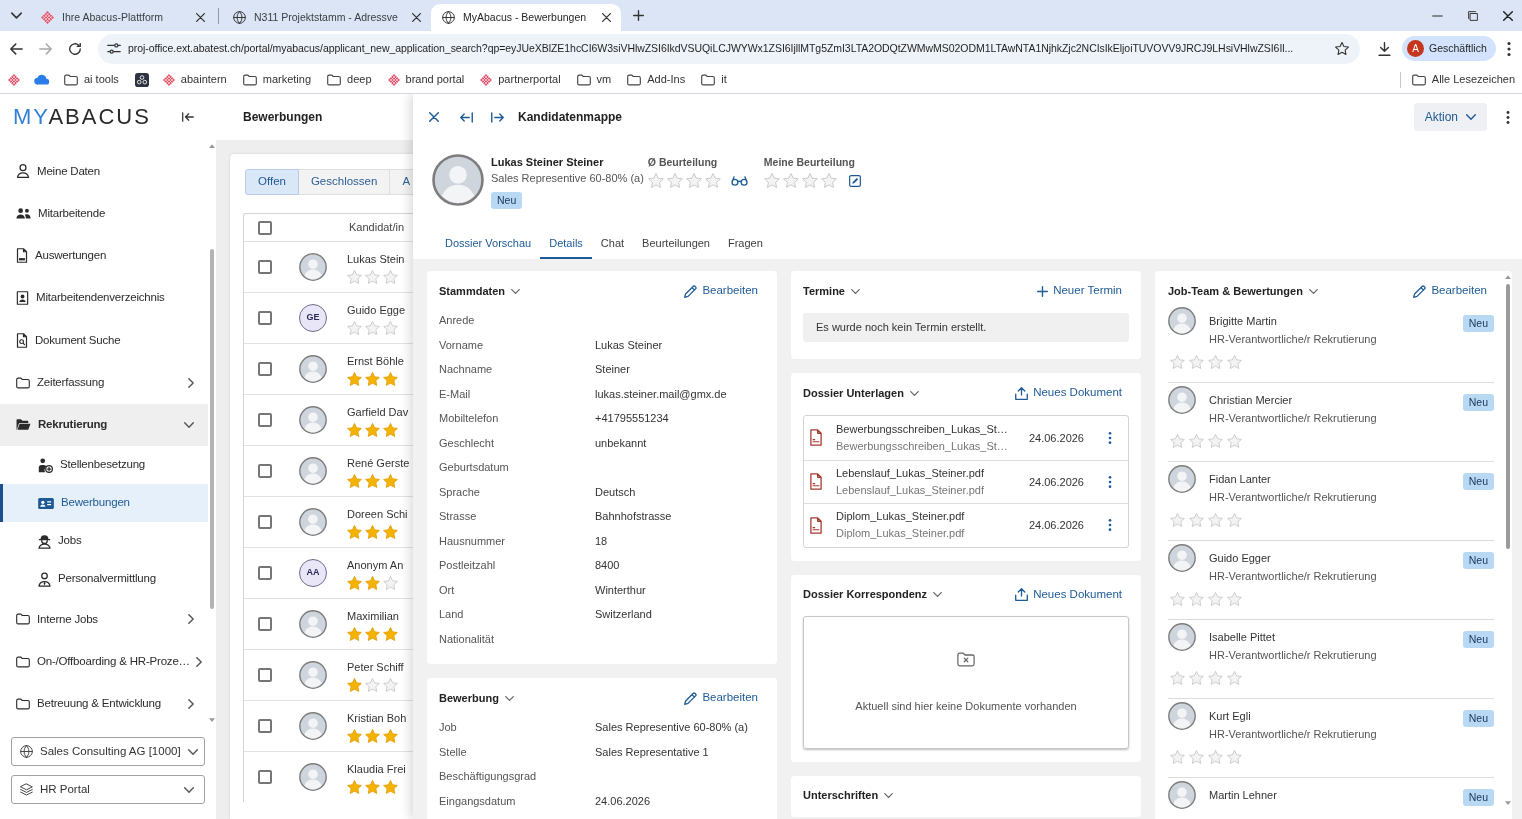 The image size is (1522, 819). Describe the element at coordinates (104, 382) in the screenshot. I see `nav-item: Zeiterfassung` at that location.